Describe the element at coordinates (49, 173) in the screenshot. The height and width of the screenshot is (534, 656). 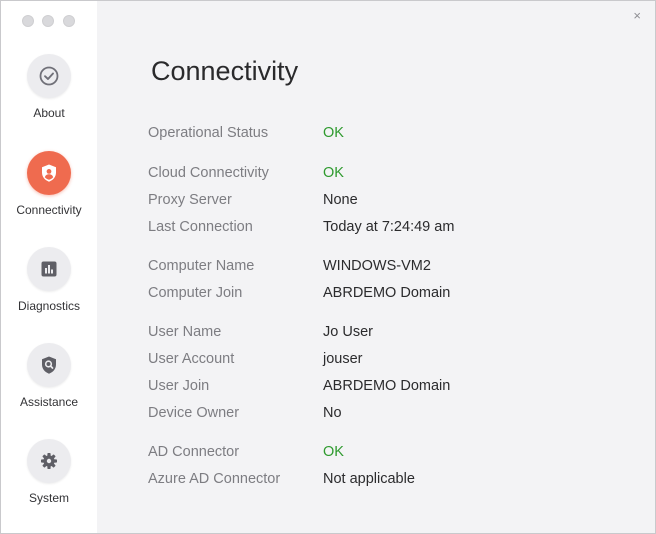
I see `user-shield-icon` at that location.